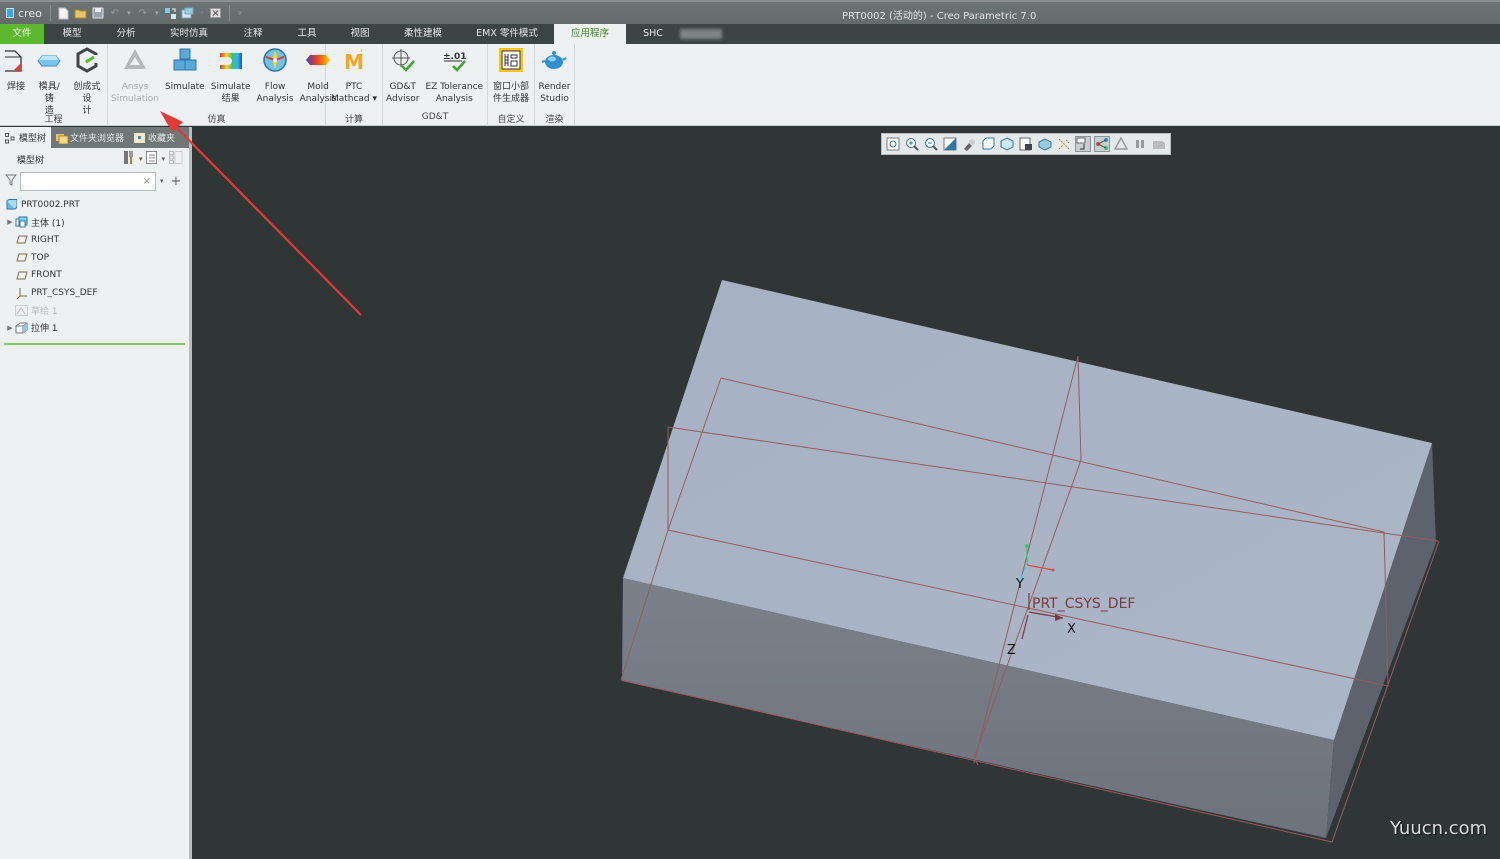  I want to click on datum-plane-icon, so click(21, 239).